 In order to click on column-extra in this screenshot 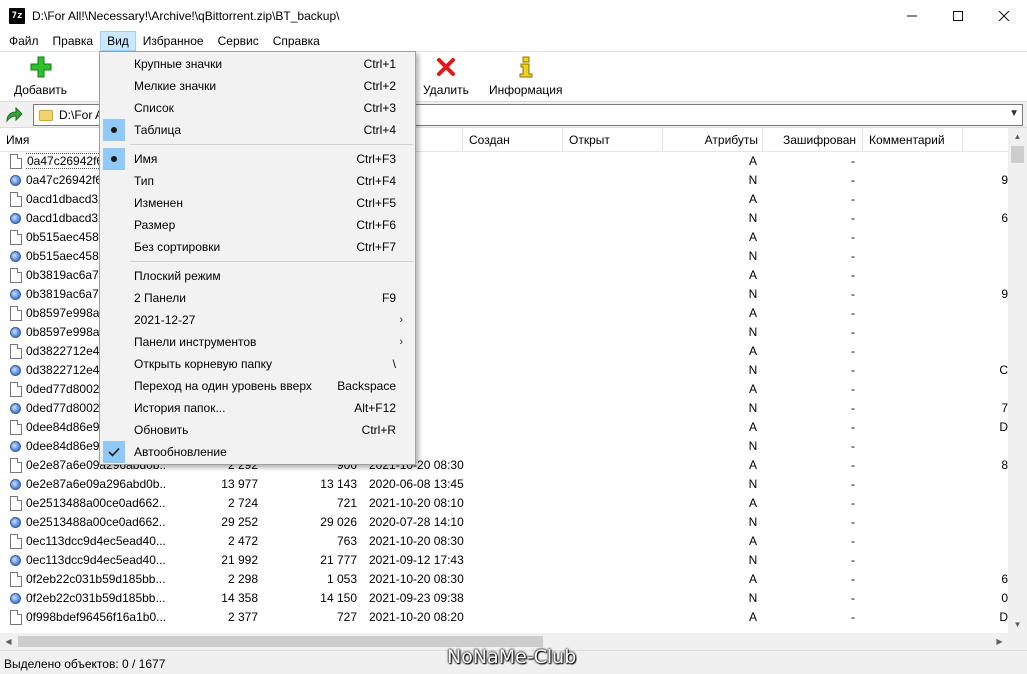, I will do `click(985, 140)`.